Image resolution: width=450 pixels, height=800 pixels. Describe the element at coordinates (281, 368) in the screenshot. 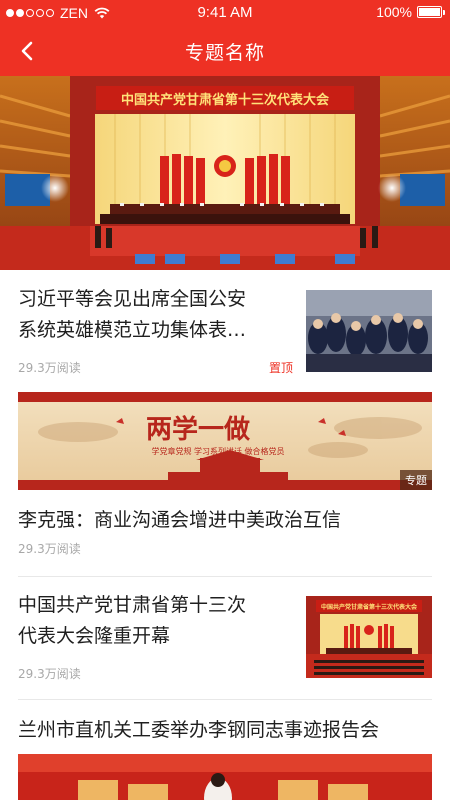

I see `pinned-badge: 置顶` at that location.